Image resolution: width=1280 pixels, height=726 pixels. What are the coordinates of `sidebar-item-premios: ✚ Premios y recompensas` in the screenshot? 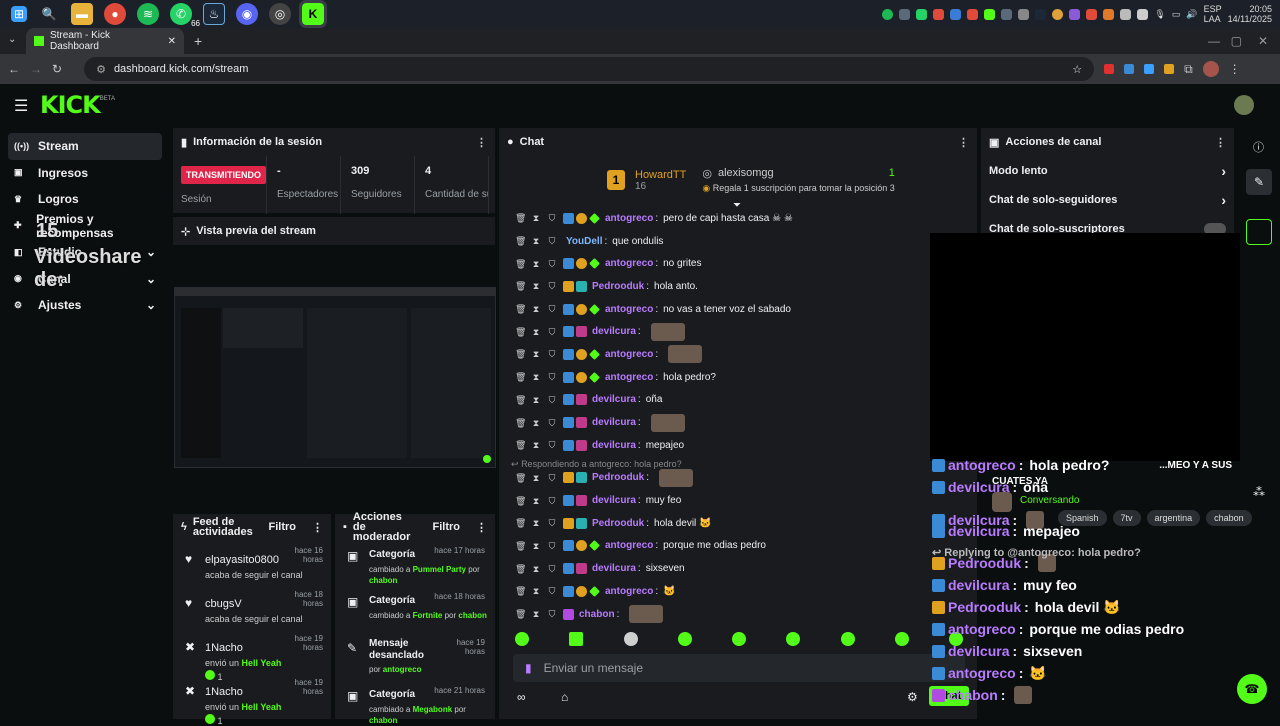 It's located at (85, 226).